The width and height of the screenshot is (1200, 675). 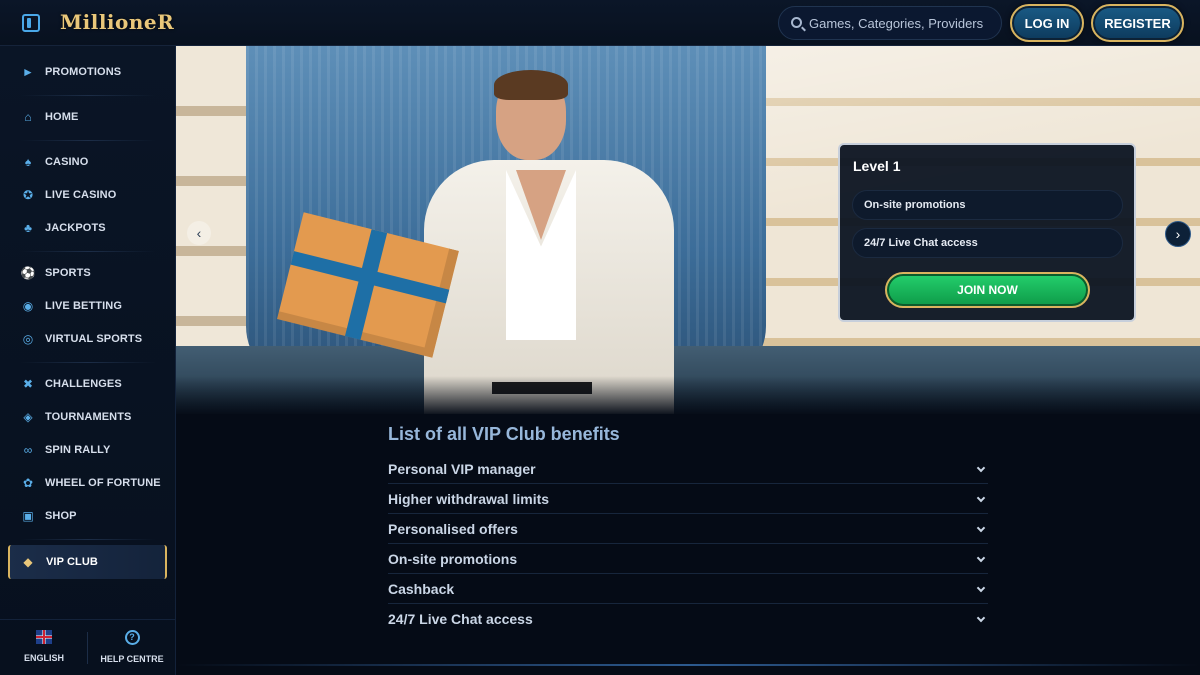 I want to click on accordion-label: Personalised offers, so click(x=453, y=528).